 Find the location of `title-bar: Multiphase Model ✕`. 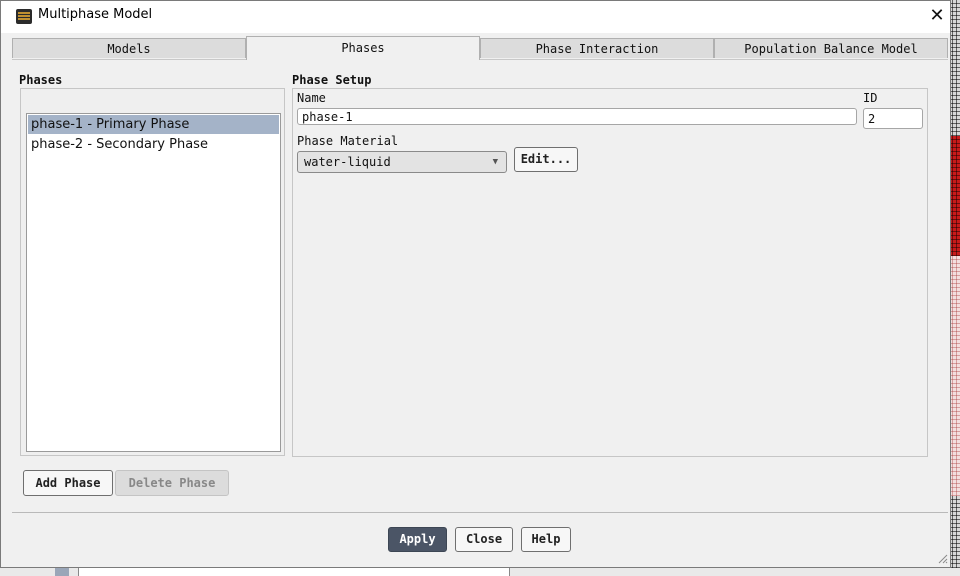

title-bar: Multiphase Model ✕ is located at coordinates (475, 17).